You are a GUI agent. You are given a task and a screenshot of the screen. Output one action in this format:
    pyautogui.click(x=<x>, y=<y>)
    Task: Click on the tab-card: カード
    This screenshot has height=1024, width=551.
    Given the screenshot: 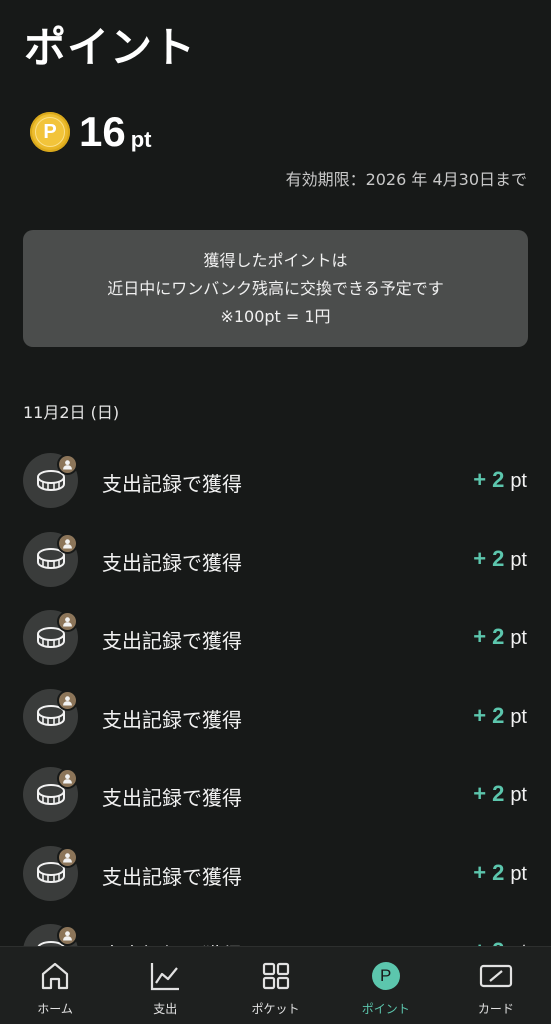 What is the action you would take?
    pyautogui.click(x=496, y=985)
    